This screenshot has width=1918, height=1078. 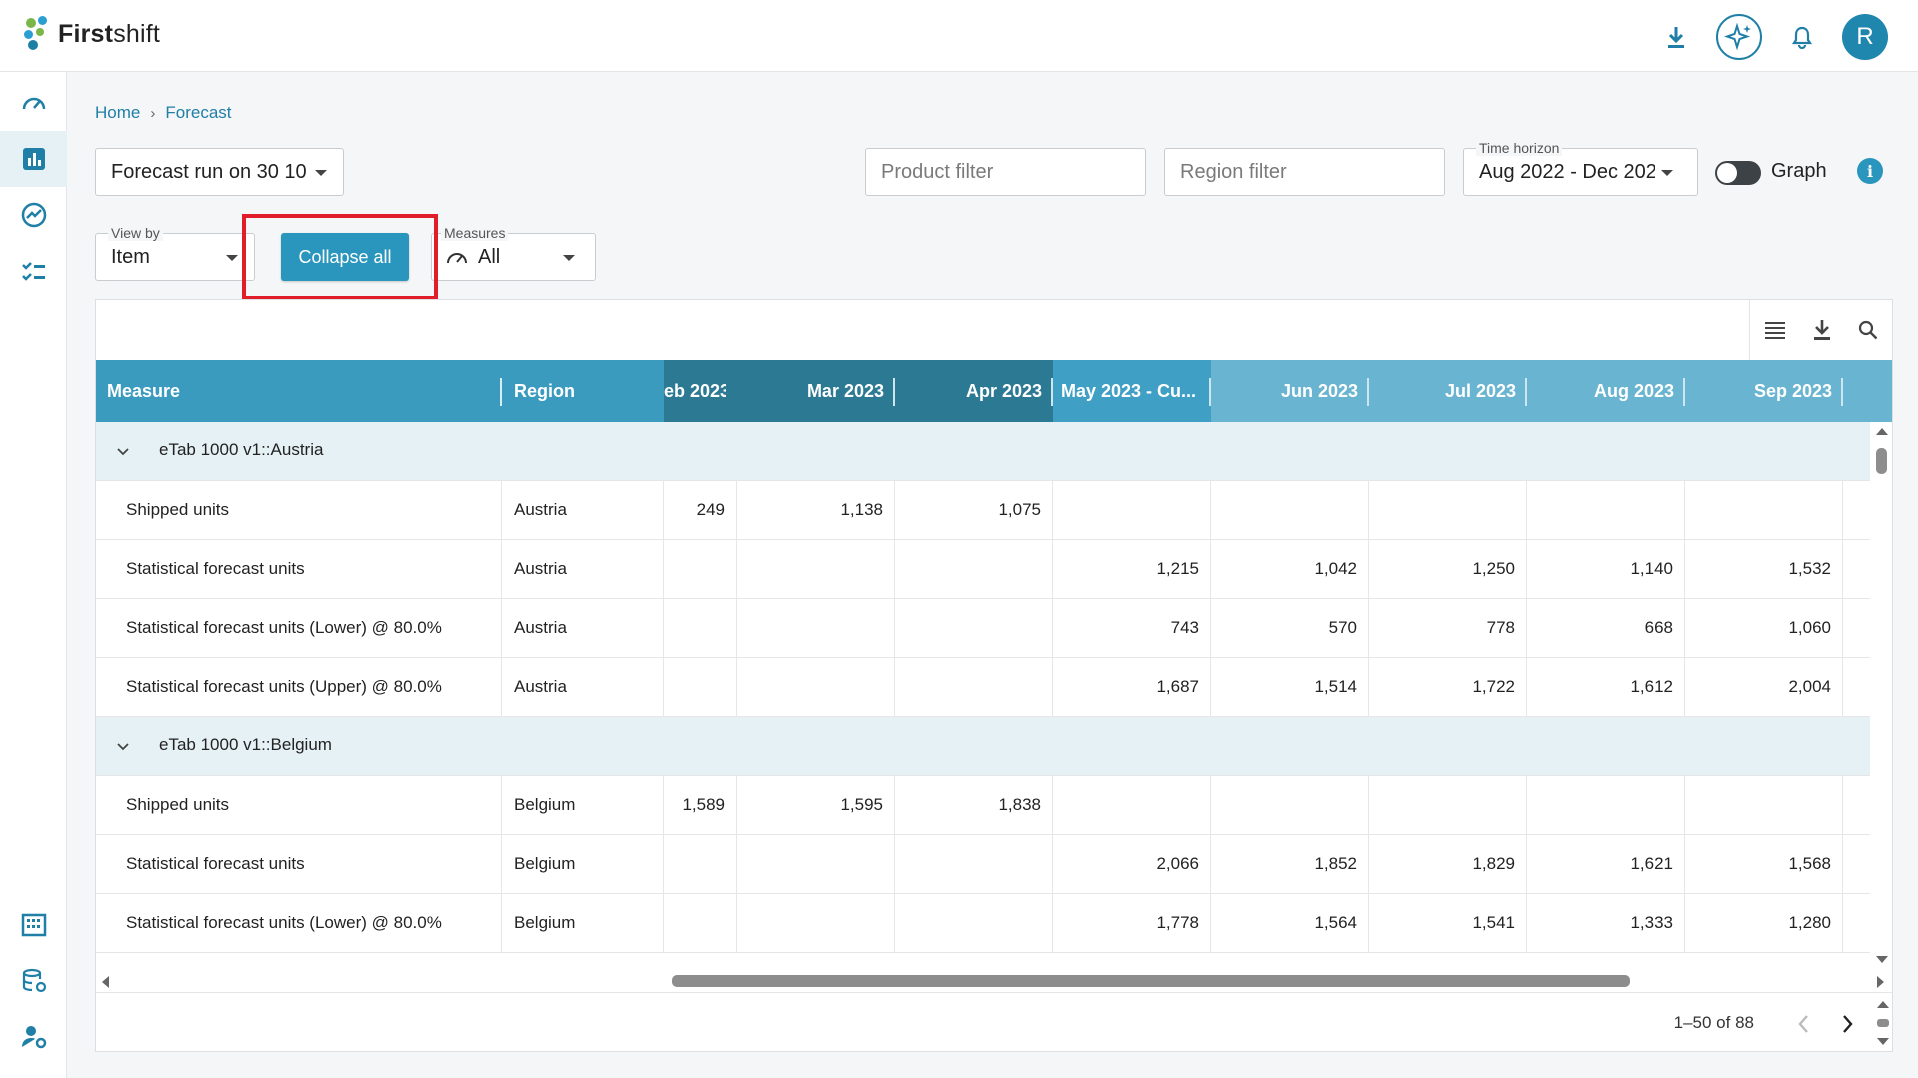 I want to click on value-cell: 1,612, so click(x=1606, y=687).